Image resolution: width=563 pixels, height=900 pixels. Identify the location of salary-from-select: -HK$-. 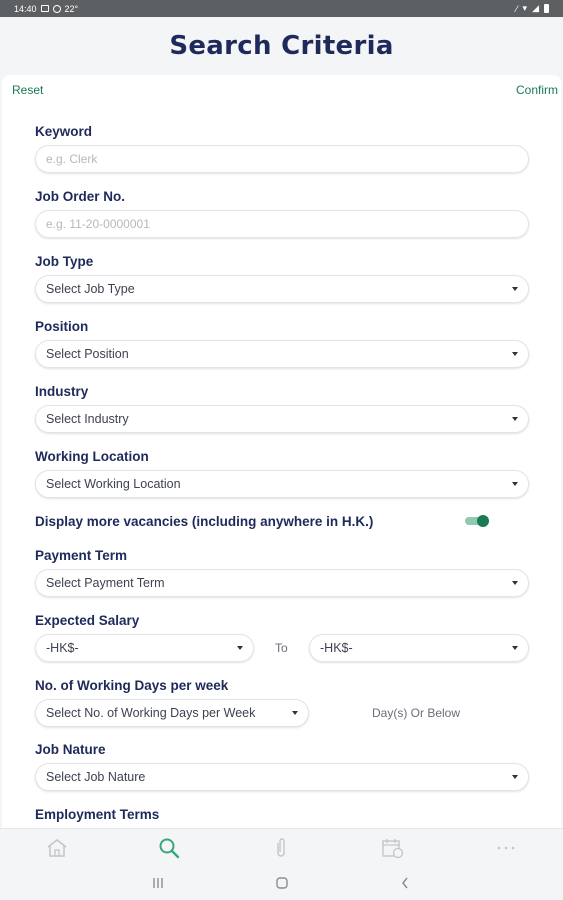
(144, 648).